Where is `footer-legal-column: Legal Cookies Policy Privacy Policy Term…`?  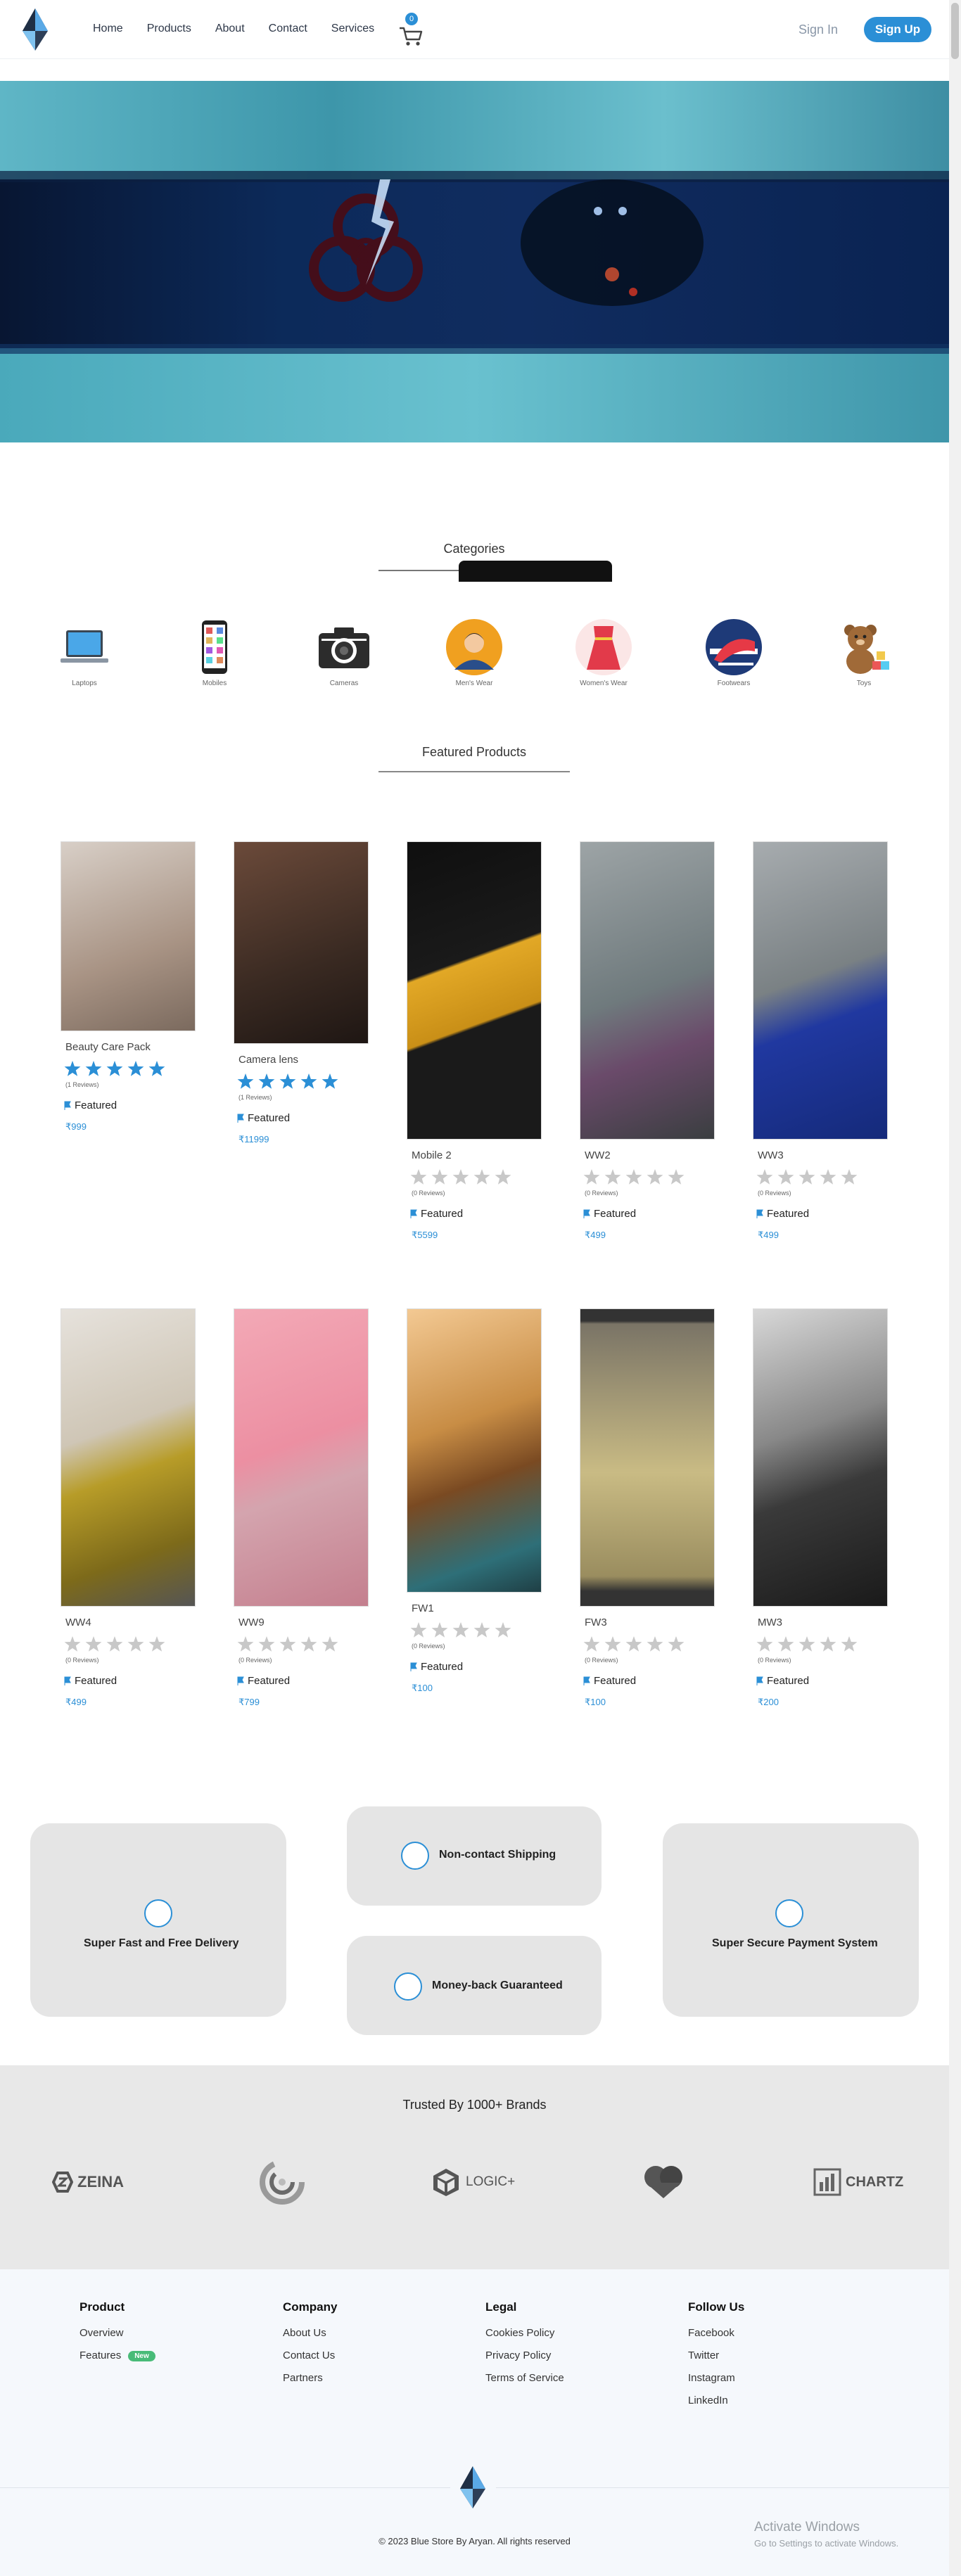
footer-legal-column: Legal Cookies Policy Privacy Policy Term… is located at coordinates (524, 2347).